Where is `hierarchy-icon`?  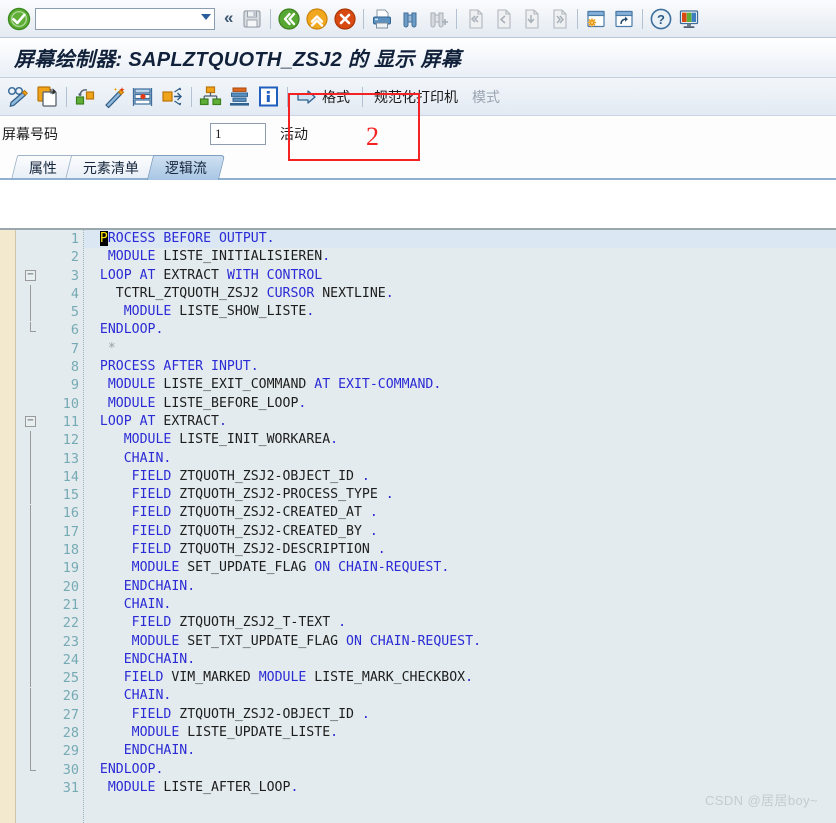 hierarchy-icon is located at coordinates (210, 96).